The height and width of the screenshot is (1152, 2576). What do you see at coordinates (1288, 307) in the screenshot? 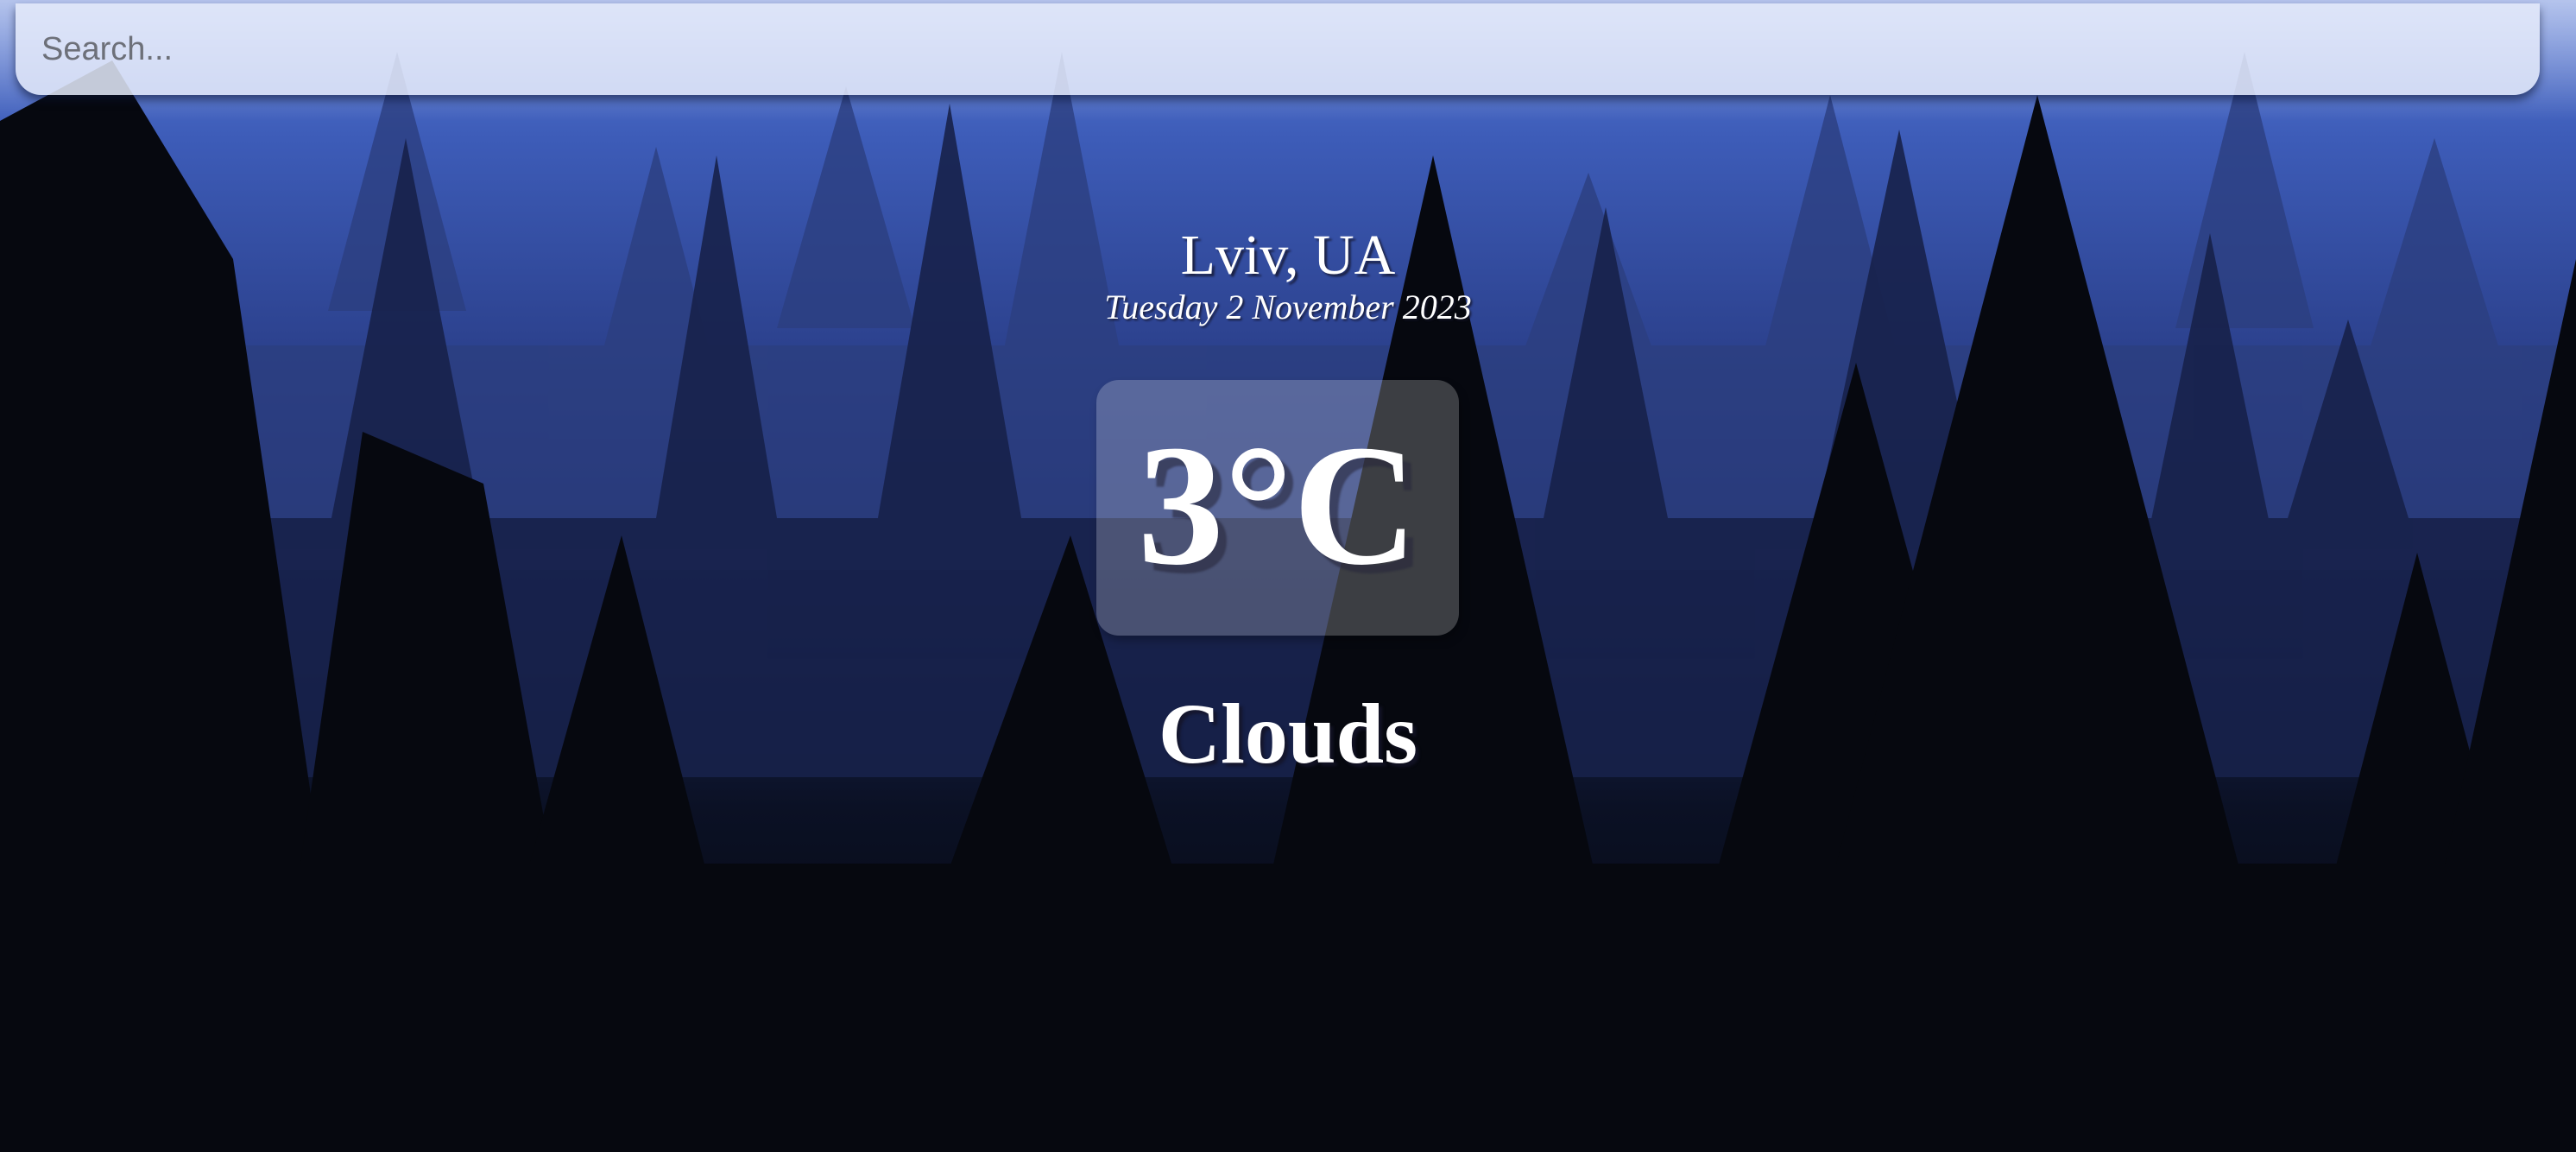
I see `current-date: Tuesday 2 November 2023` at bounding box center [1288, 307].